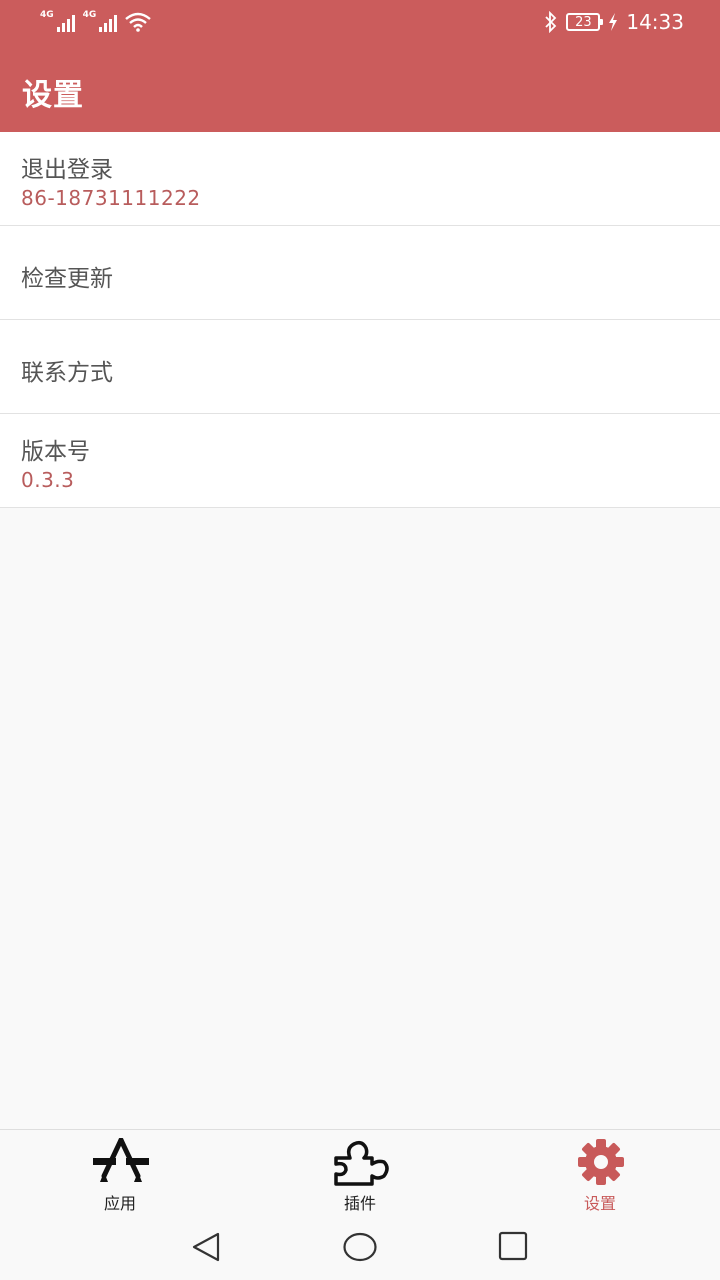 This screenshot has width=720, height=1280. I want to click on signal-icon-2: 4G, so click(100, 21).